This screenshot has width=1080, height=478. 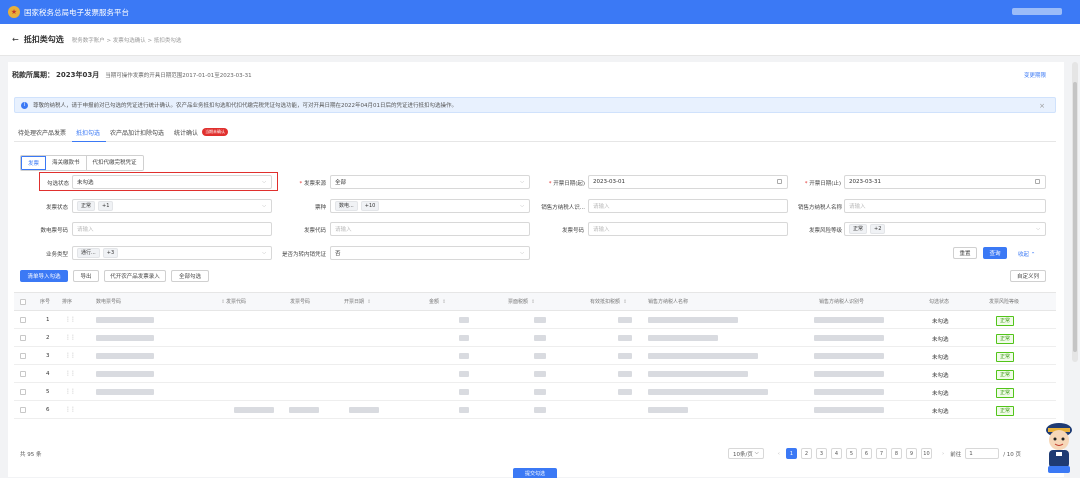 I want to click on top-bar: ★ 国家税务总局电子发票服务平台, so click(x=540, y=12).